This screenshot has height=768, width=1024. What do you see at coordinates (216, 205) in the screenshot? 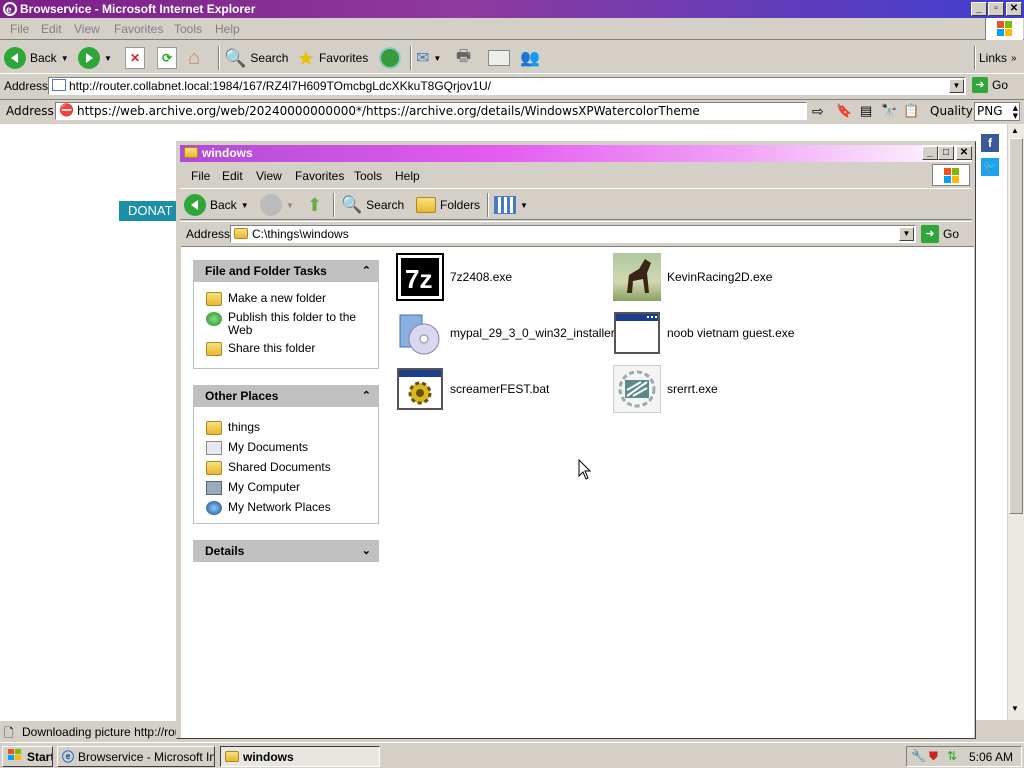
I see `explorer-back-button: Back ▼` at bounding box center [216, 205].